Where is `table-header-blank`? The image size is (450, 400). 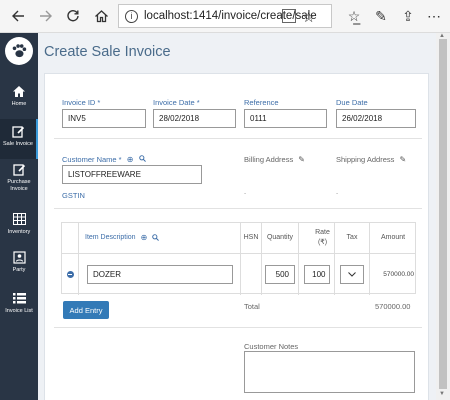
table-header-blank is located at coordinates (70, 238).